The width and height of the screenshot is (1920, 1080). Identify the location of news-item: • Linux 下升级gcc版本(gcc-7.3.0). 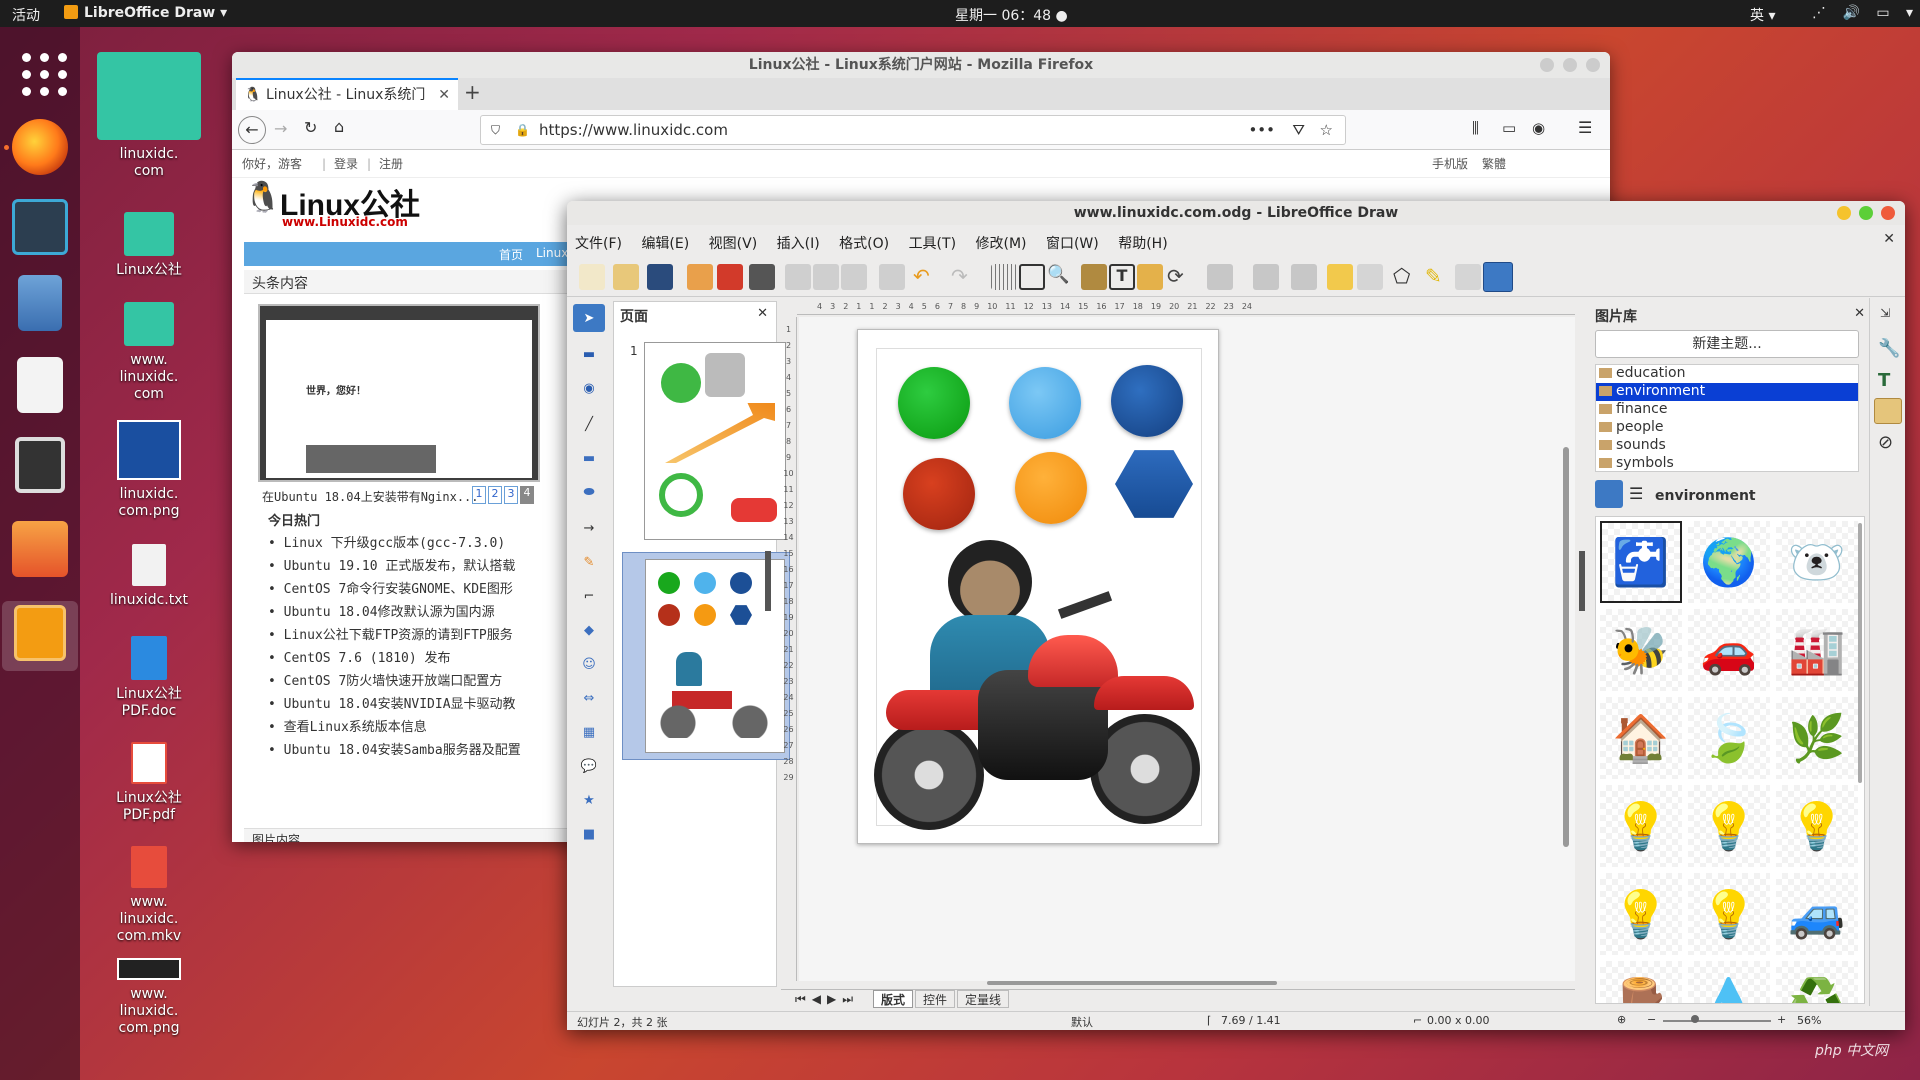
(394, 543).